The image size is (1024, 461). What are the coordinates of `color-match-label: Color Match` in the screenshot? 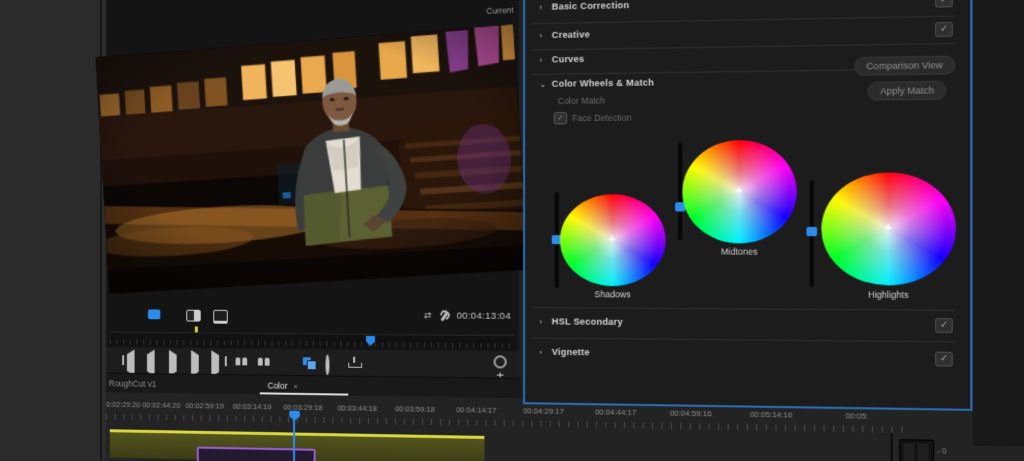 It's located at (581, 101).